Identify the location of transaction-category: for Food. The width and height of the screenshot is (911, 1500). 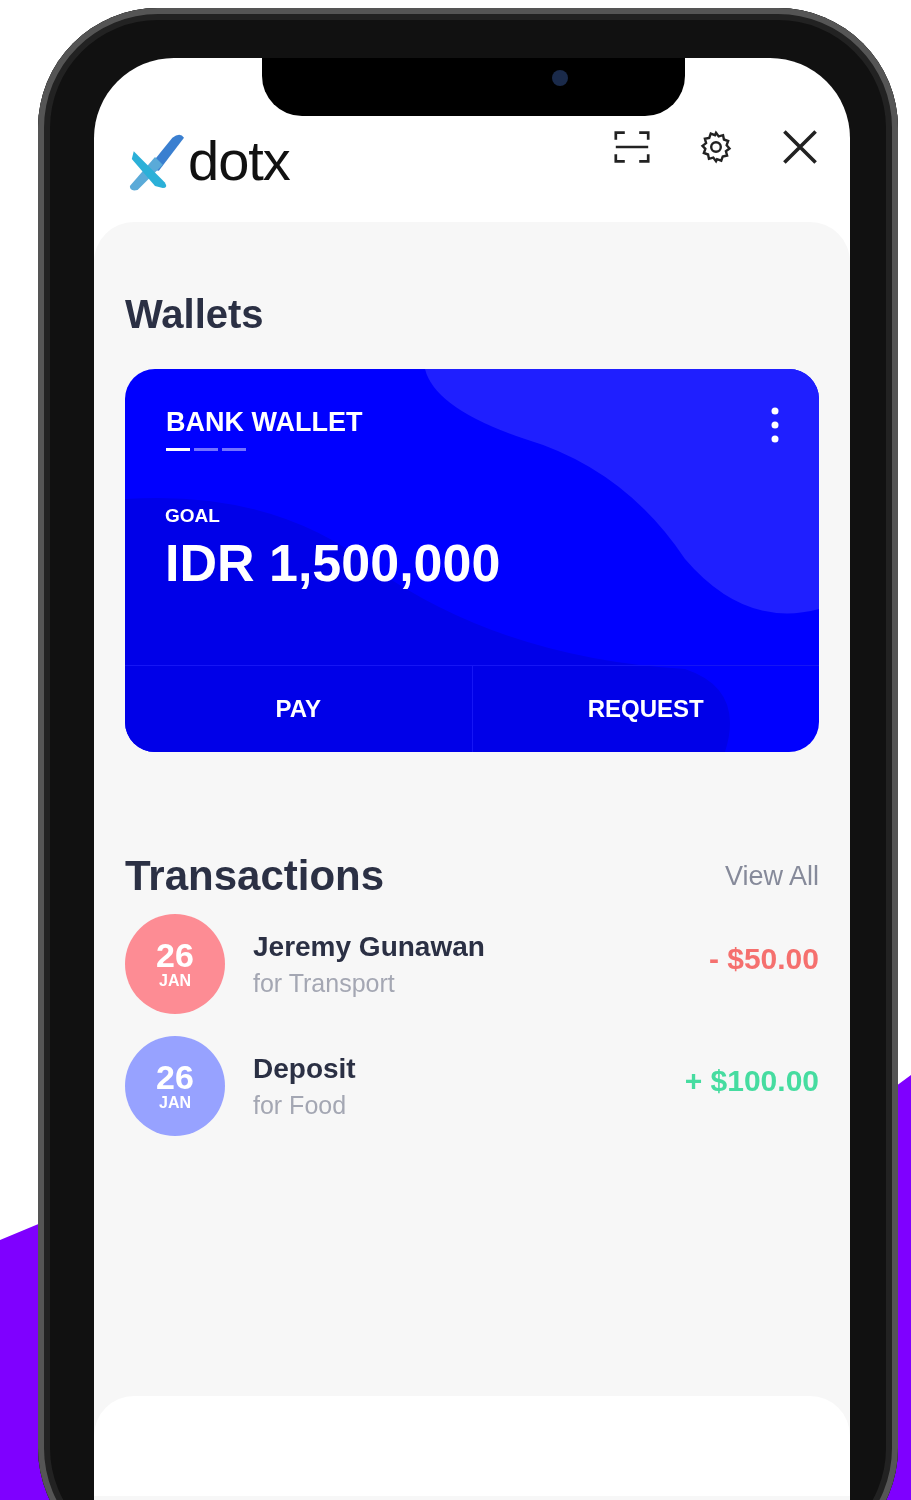
(300, 1105).